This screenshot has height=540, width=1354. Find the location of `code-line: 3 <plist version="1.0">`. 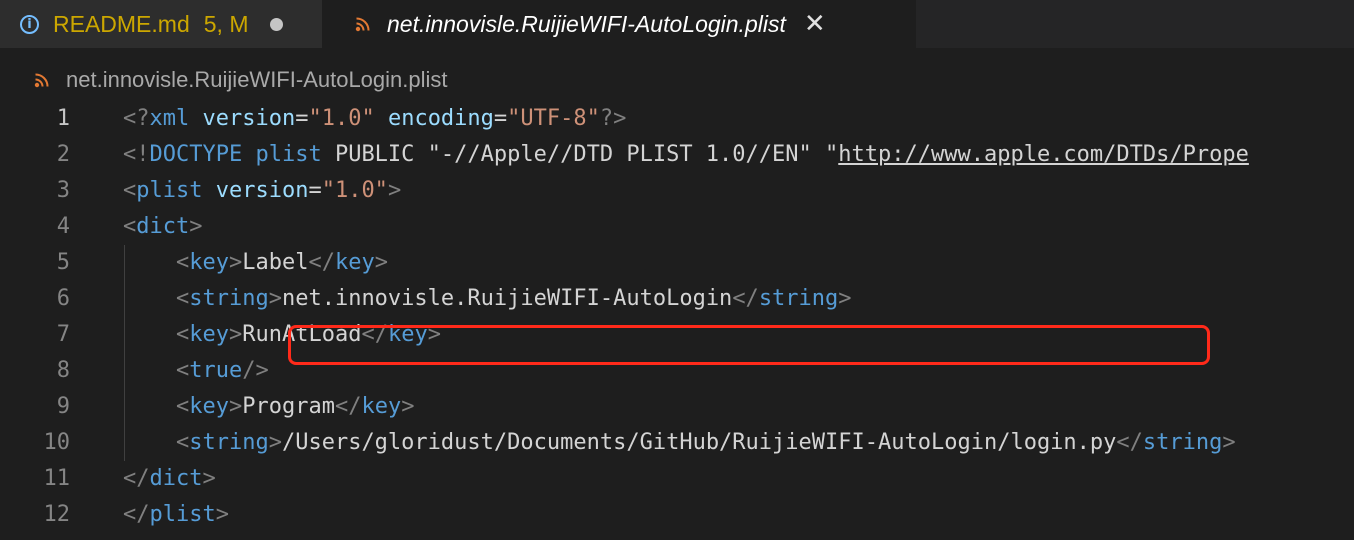

code-line: 3 <plist version="1.0"> is located at coordinates (677, 191).